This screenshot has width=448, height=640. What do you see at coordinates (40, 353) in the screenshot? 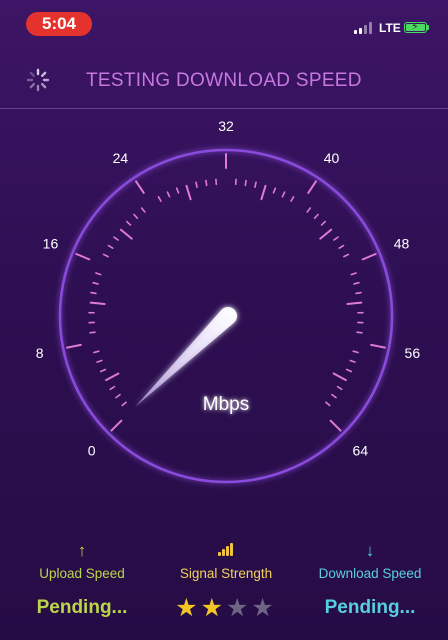
I see `gauge-scale-label: 8` at bounding box center [40, 353].